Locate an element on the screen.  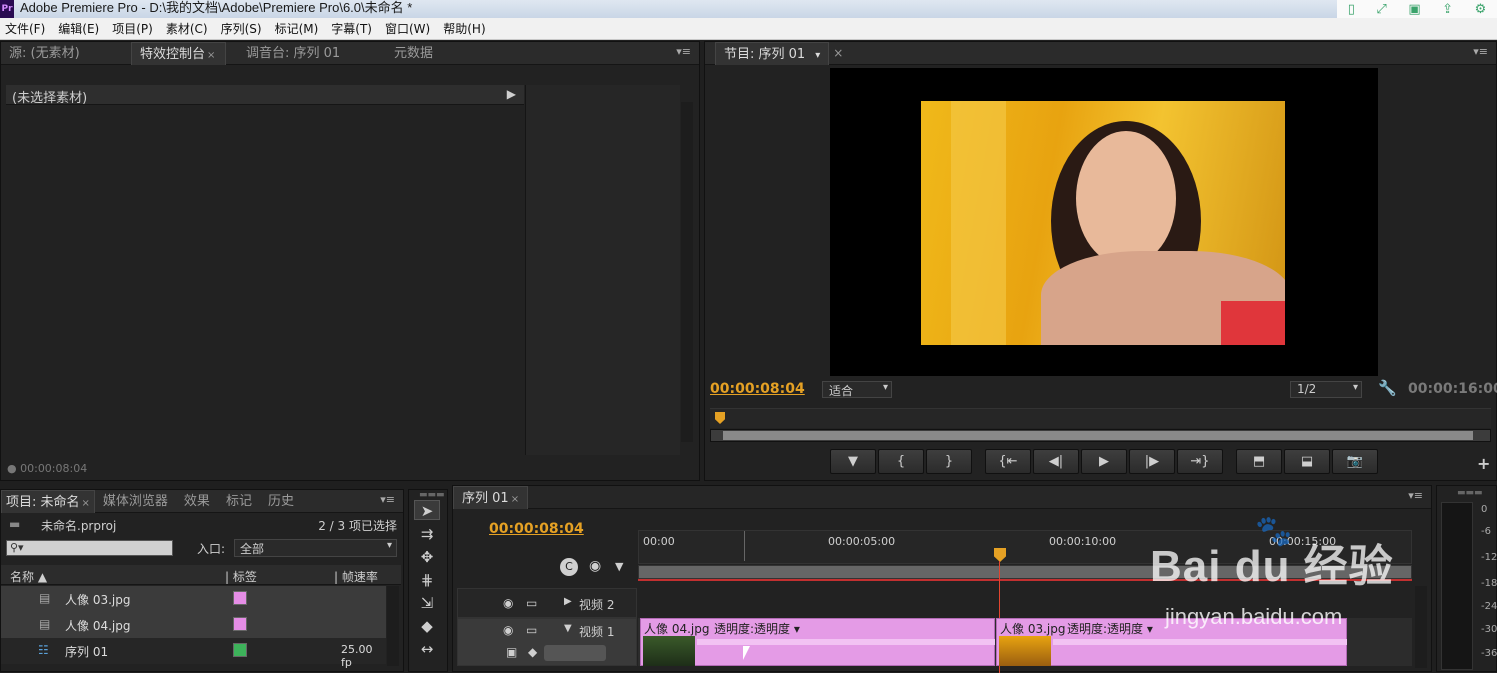
program-current-time: 00:00:08:04 is located at coordinates (757, 389).